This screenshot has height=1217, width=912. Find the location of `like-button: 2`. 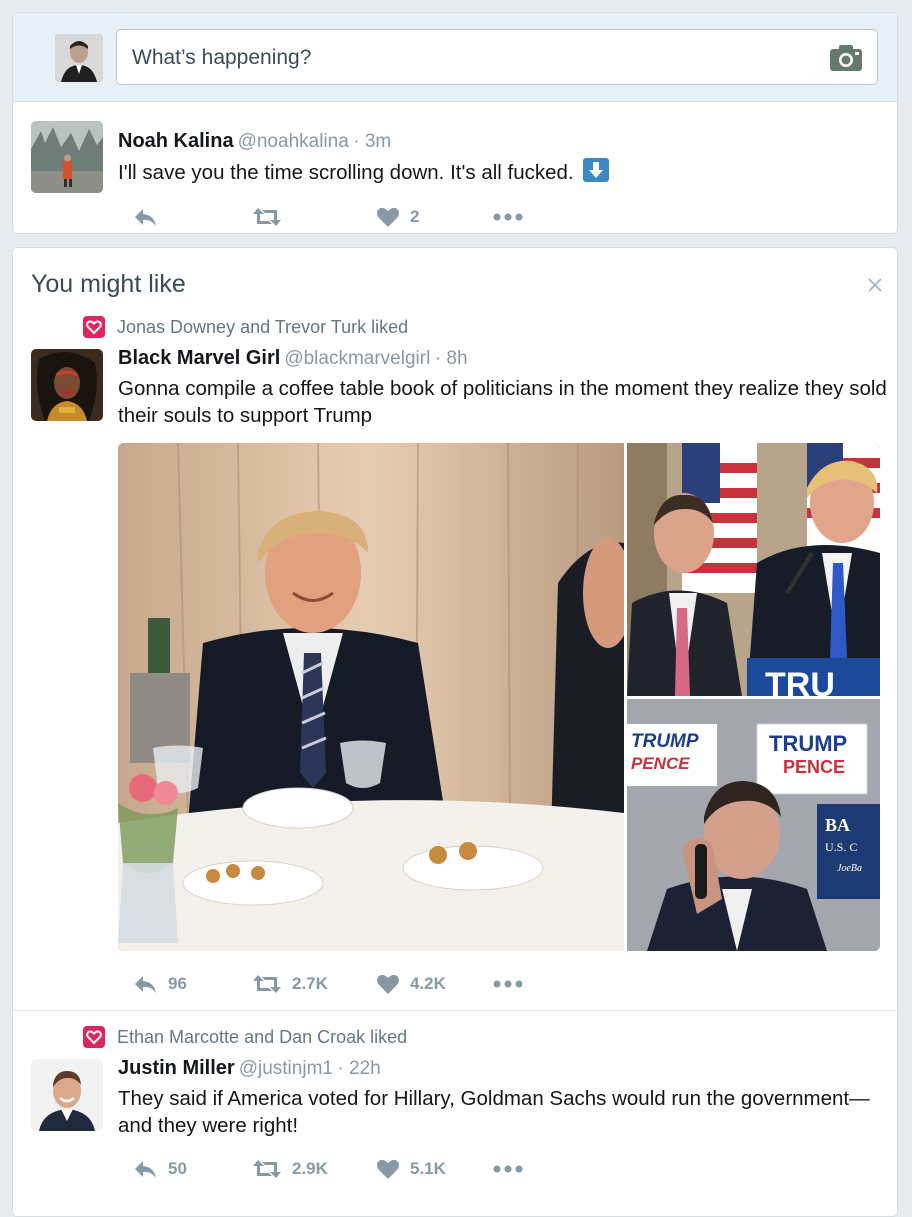

like-button: 2 is located at coordinates (397, 217).